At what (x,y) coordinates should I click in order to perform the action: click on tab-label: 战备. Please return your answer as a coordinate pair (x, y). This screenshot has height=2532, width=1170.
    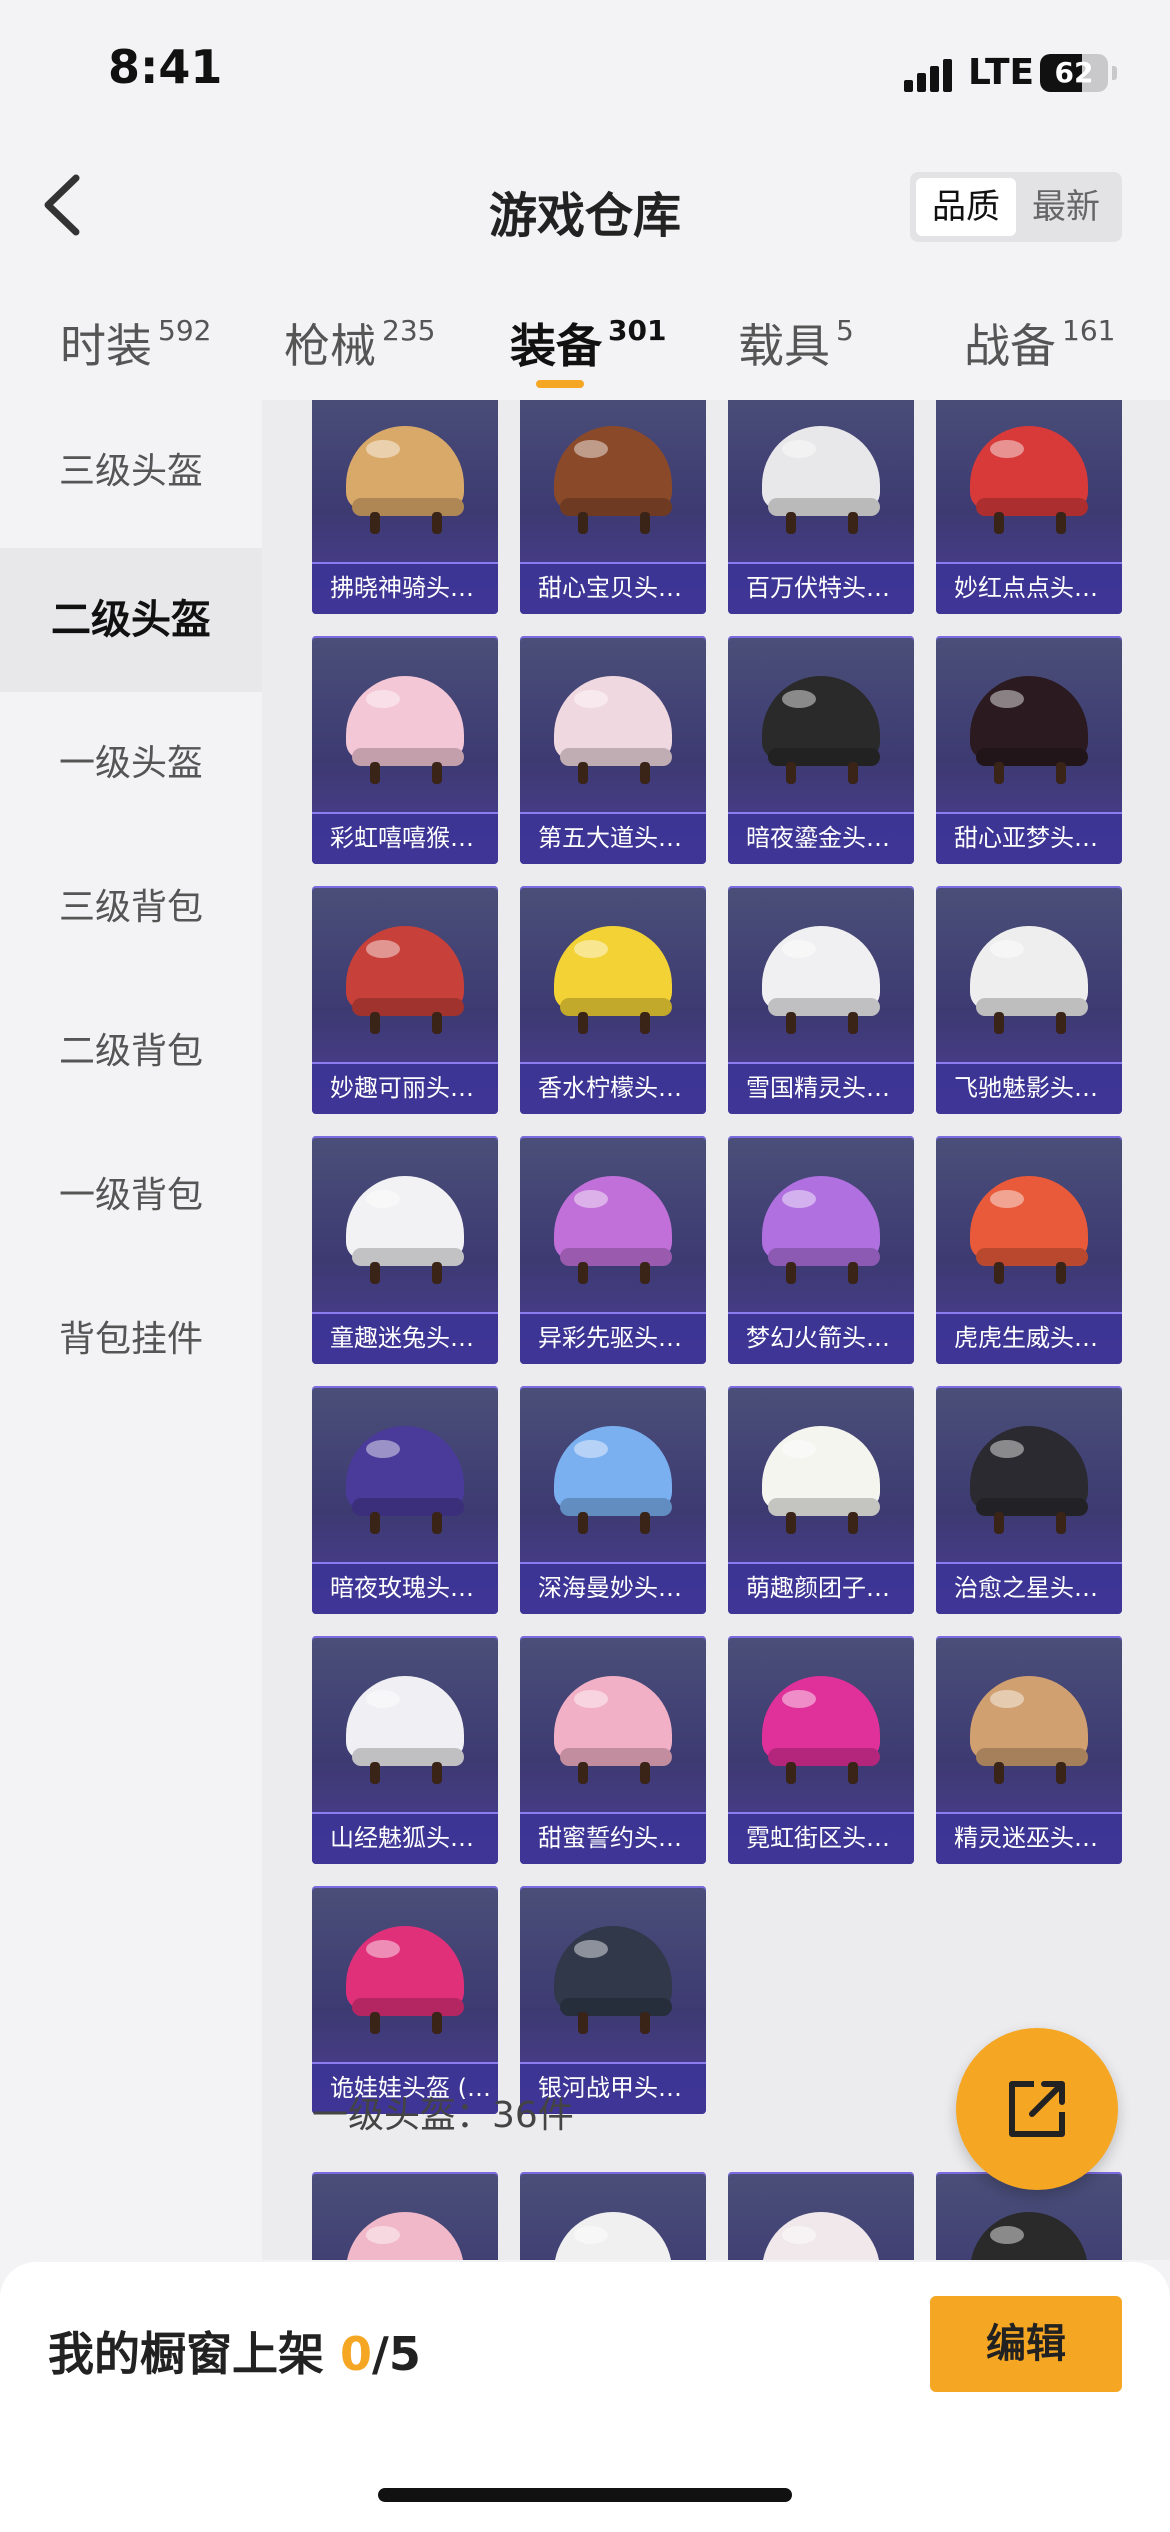
    Looking at the image, I should click on (1010, 346).